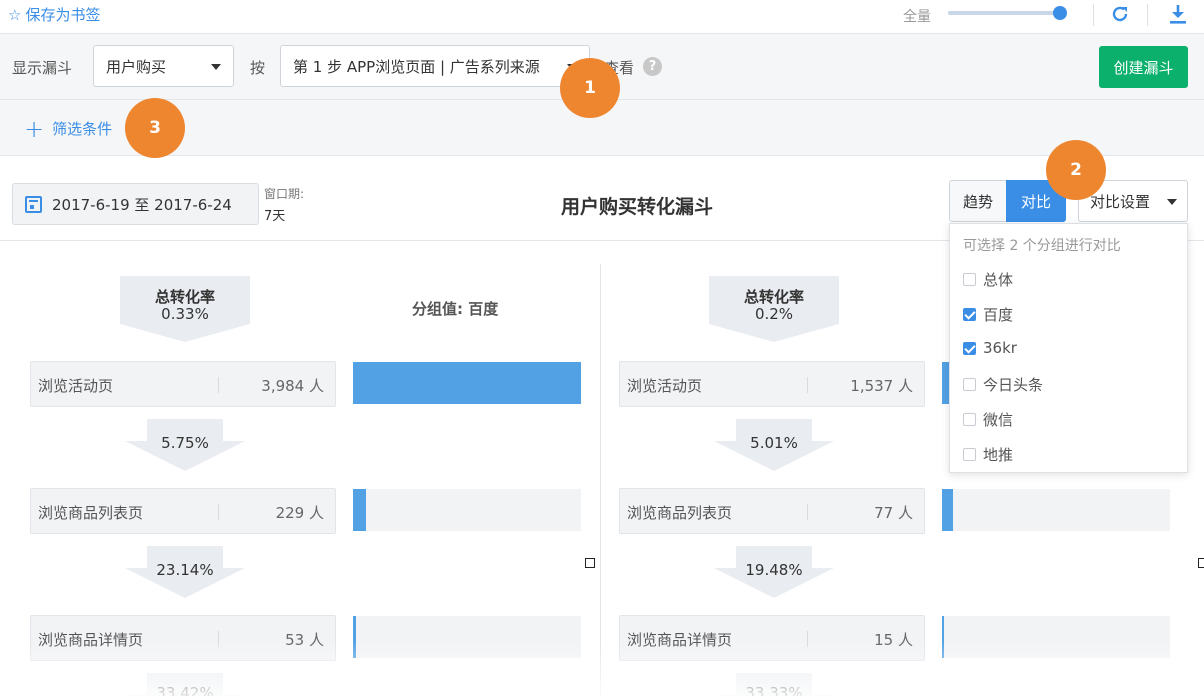 The image size is (1204, 696). Describe the element at coordinates (998, 315) in the screenshot. I see `compare-option-label: 百度` at that location.